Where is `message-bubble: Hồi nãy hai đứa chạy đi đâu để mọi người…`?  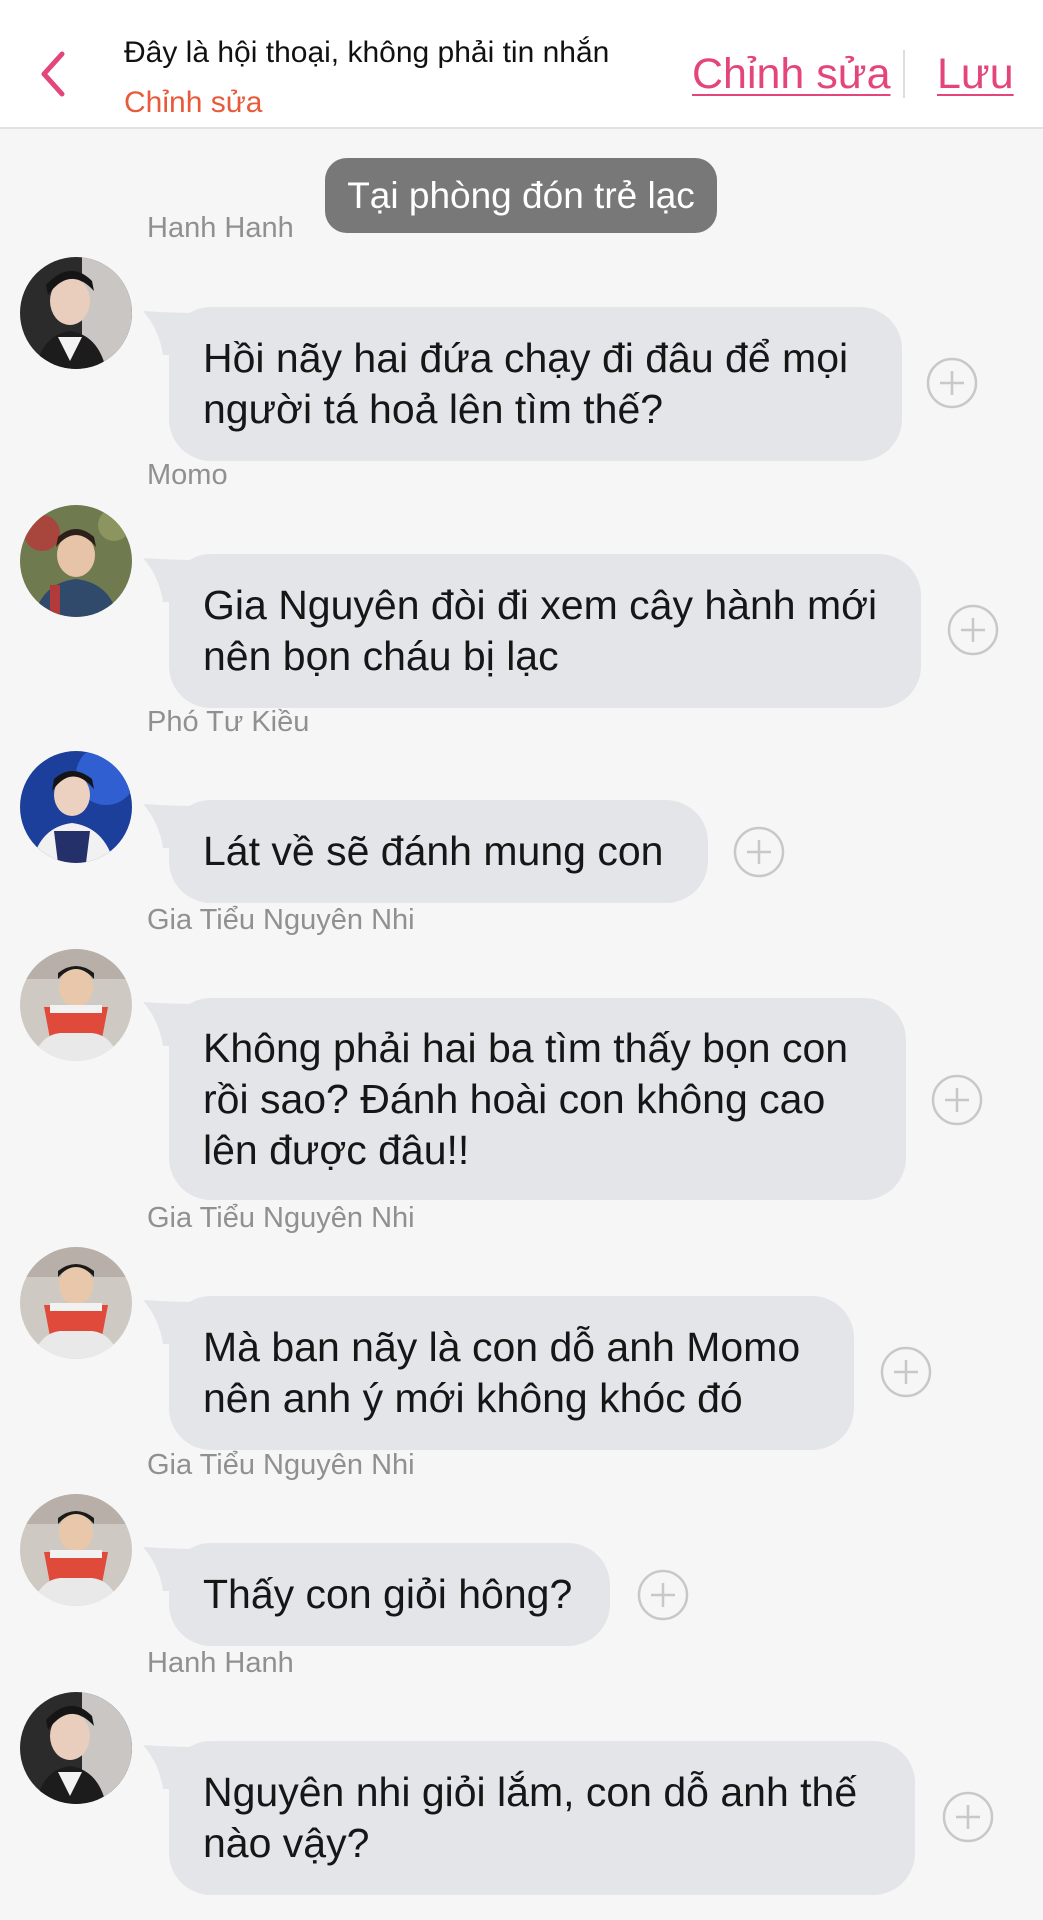 message-bubble: Hồi nãy hai đứa chạy đi đâu để mọi người… is located at coordinates (522, 384).